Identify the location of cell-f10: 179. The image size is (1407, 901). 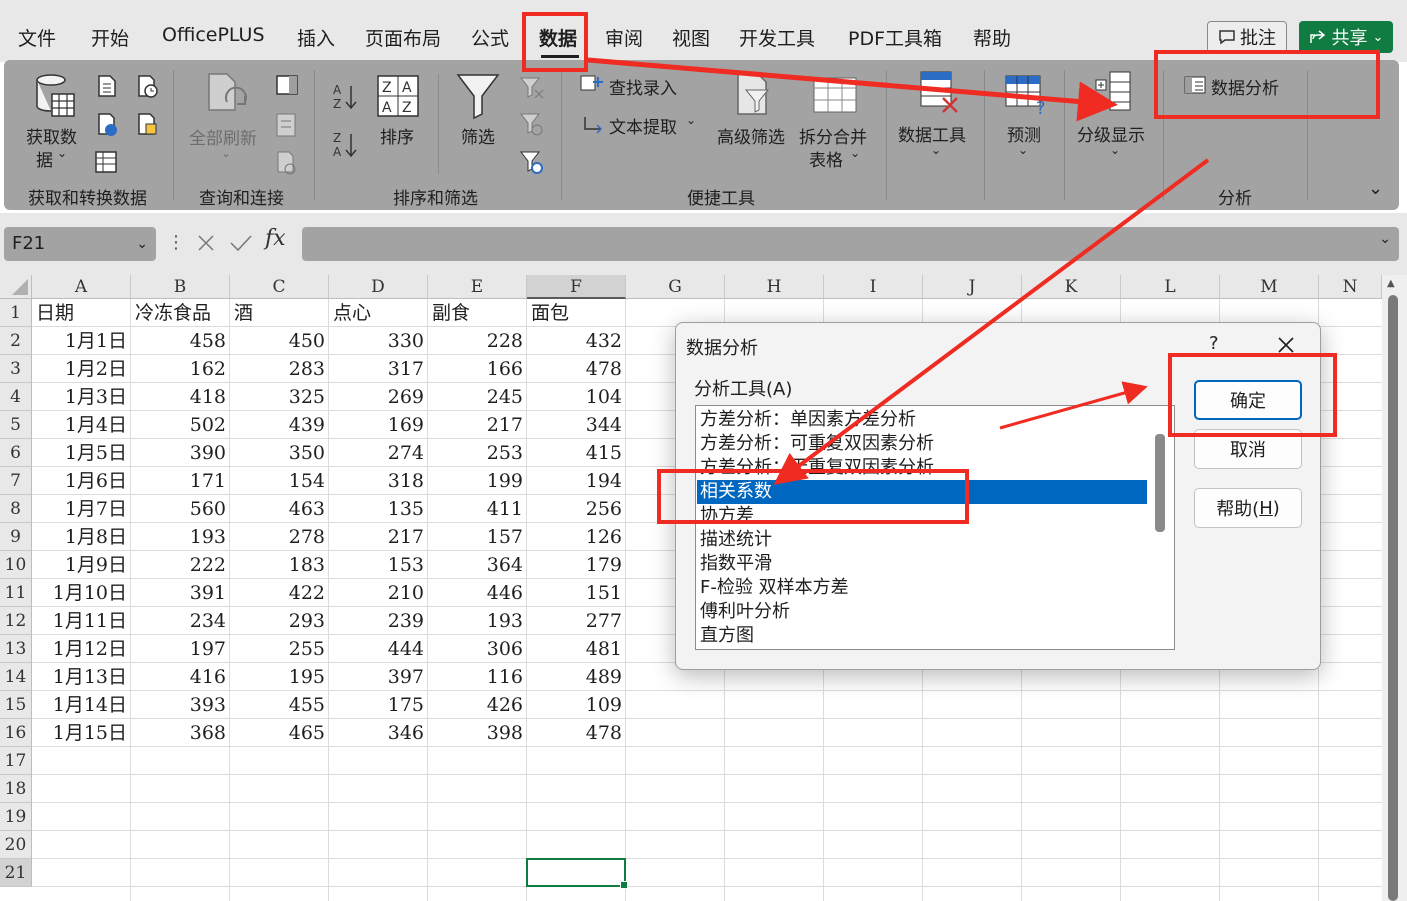
(576, 565).